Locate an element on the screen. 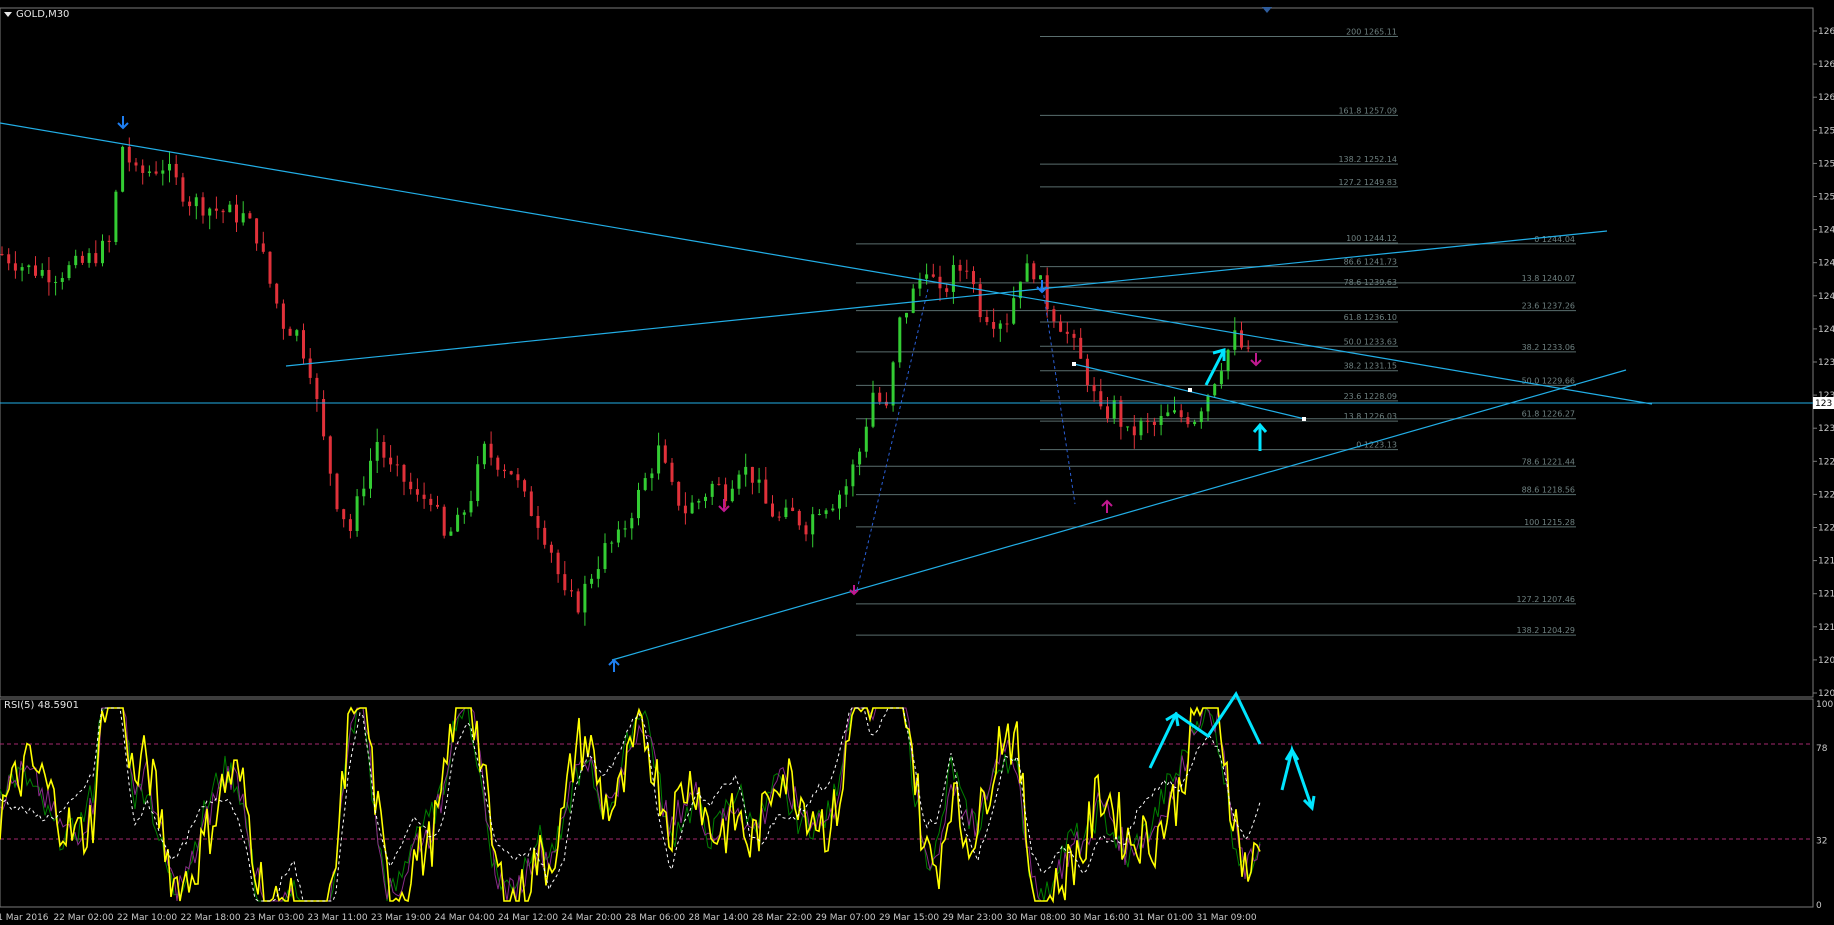 Image resolution: width=1834 pixels, height=925 pixels. drawn-zigzag is located at coordinates (1205, 729).